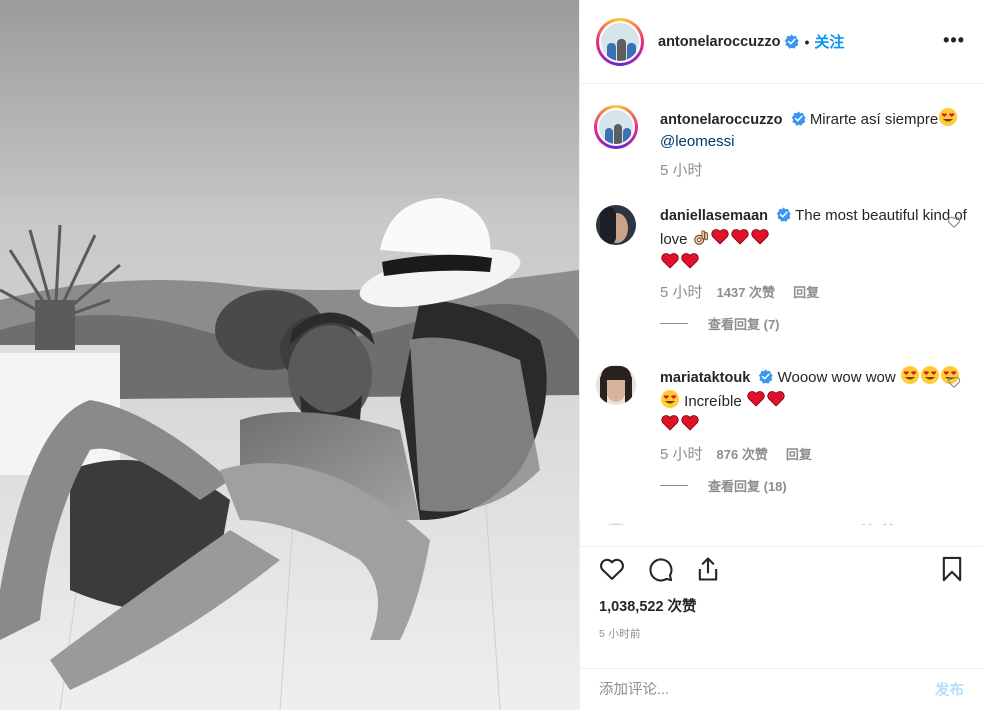  I want to click on comment-meta: 5 小时 876 次赞 回复, so click(813, 453).